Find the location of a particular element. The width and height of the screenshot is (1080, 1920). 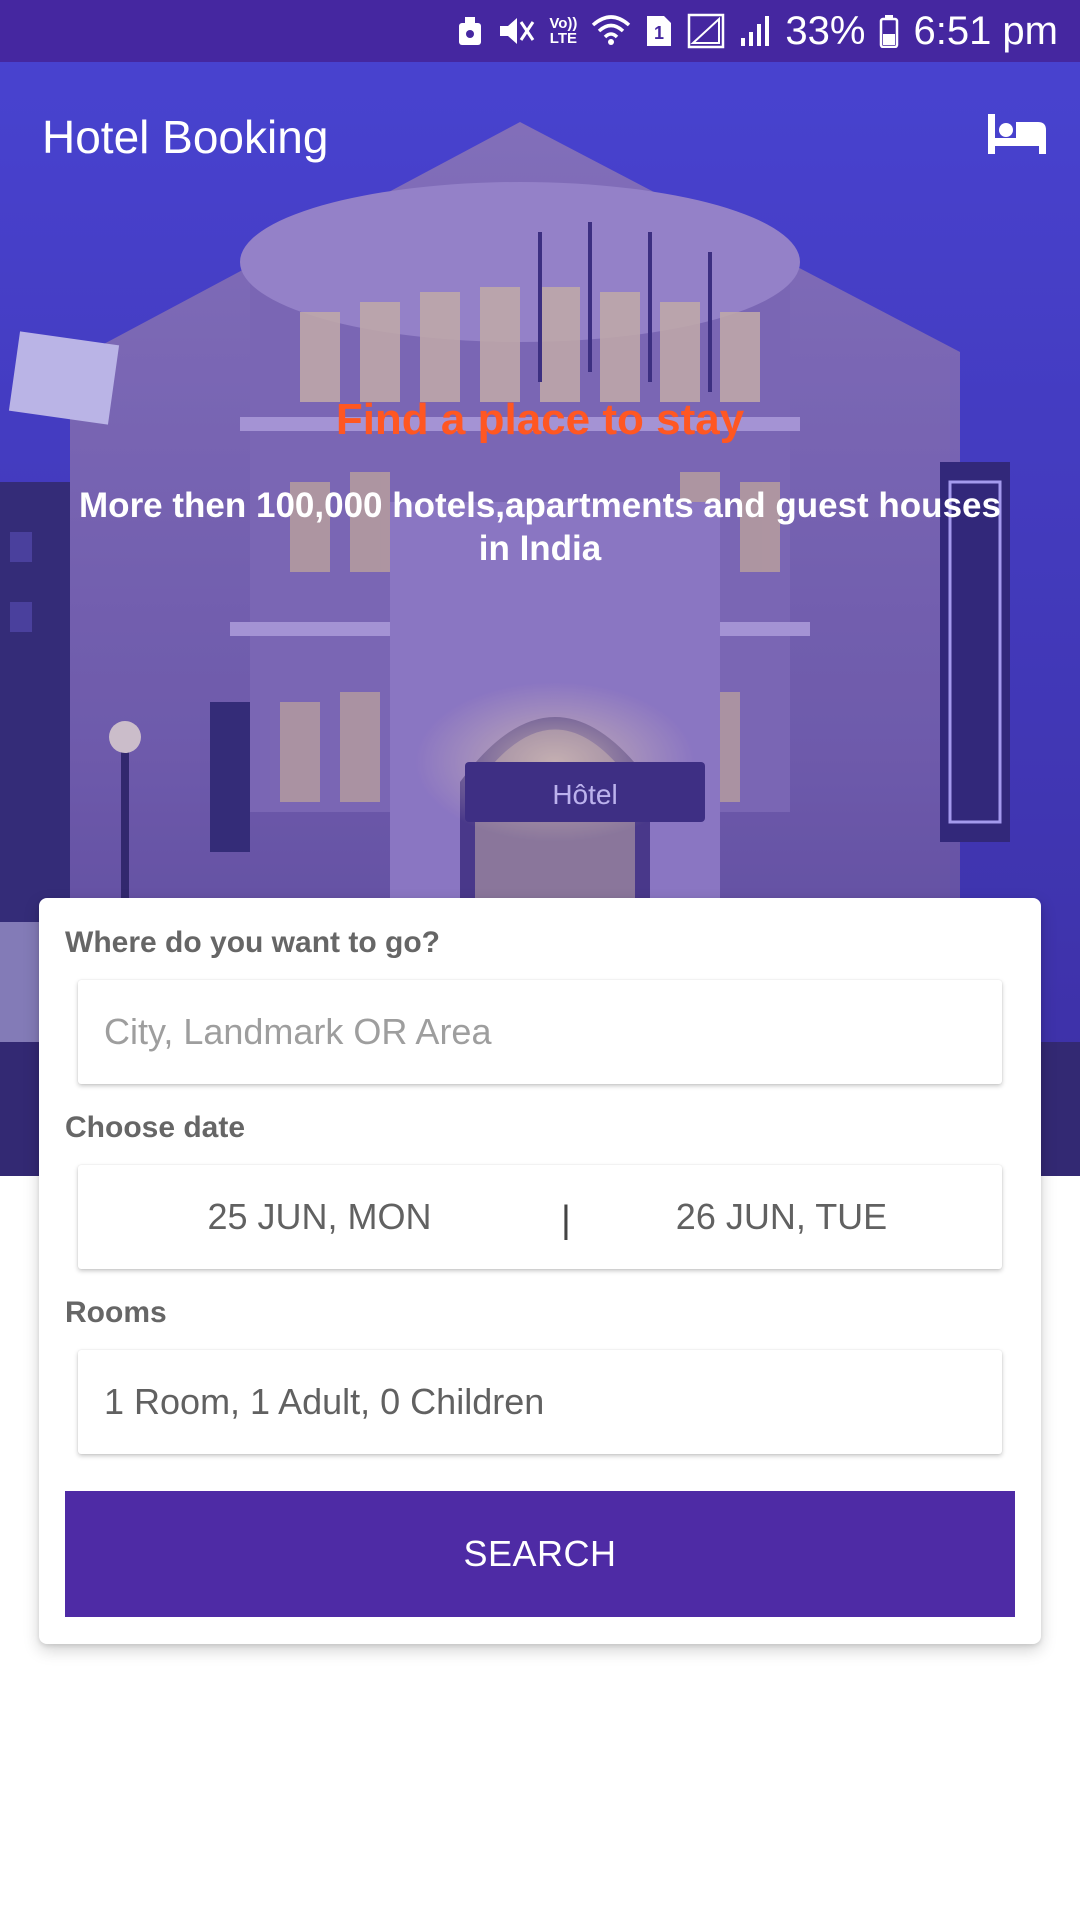

destination-field is located at coordinates (540, 1032).